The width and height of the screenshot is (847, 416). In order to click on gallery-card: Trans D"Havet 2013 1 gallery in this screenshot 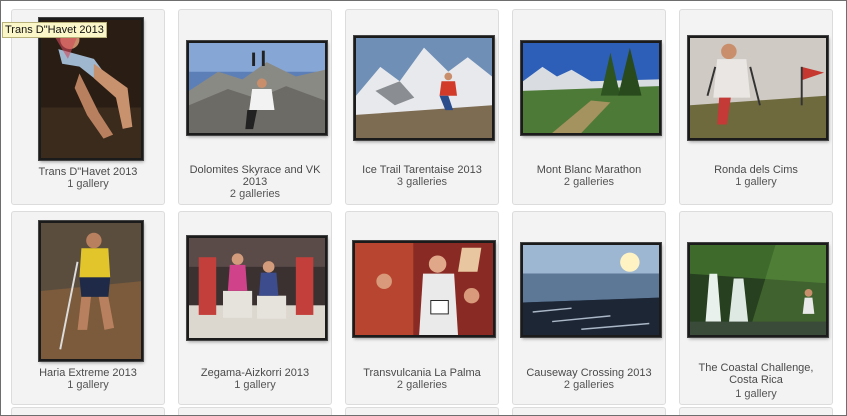, I will do `click(88, 107)`.